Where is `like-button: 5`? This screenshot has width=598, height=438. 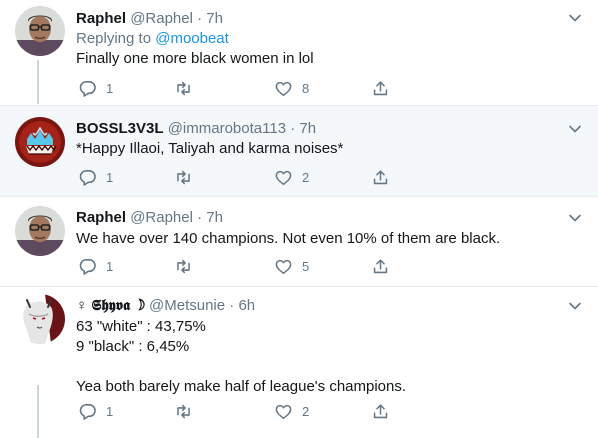
like-button: 5 is located at coordinates (291, 266).